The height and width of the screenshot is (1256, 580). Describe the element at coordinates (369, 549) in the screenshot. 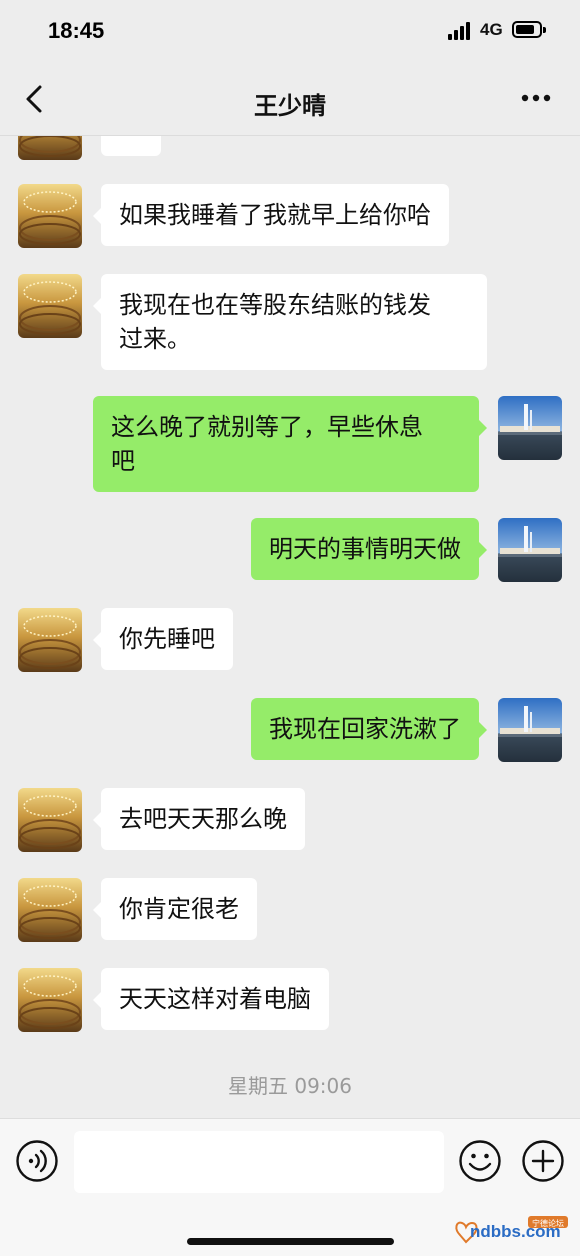

I see `message-bubble: 明天的事情明天做` at that location.